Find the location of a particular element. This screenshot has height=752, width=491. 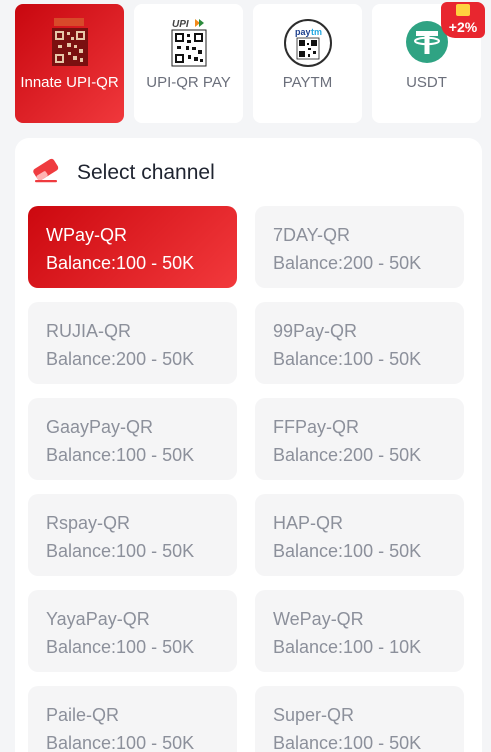

svg-text: pay is located at coordinates (303, 32).